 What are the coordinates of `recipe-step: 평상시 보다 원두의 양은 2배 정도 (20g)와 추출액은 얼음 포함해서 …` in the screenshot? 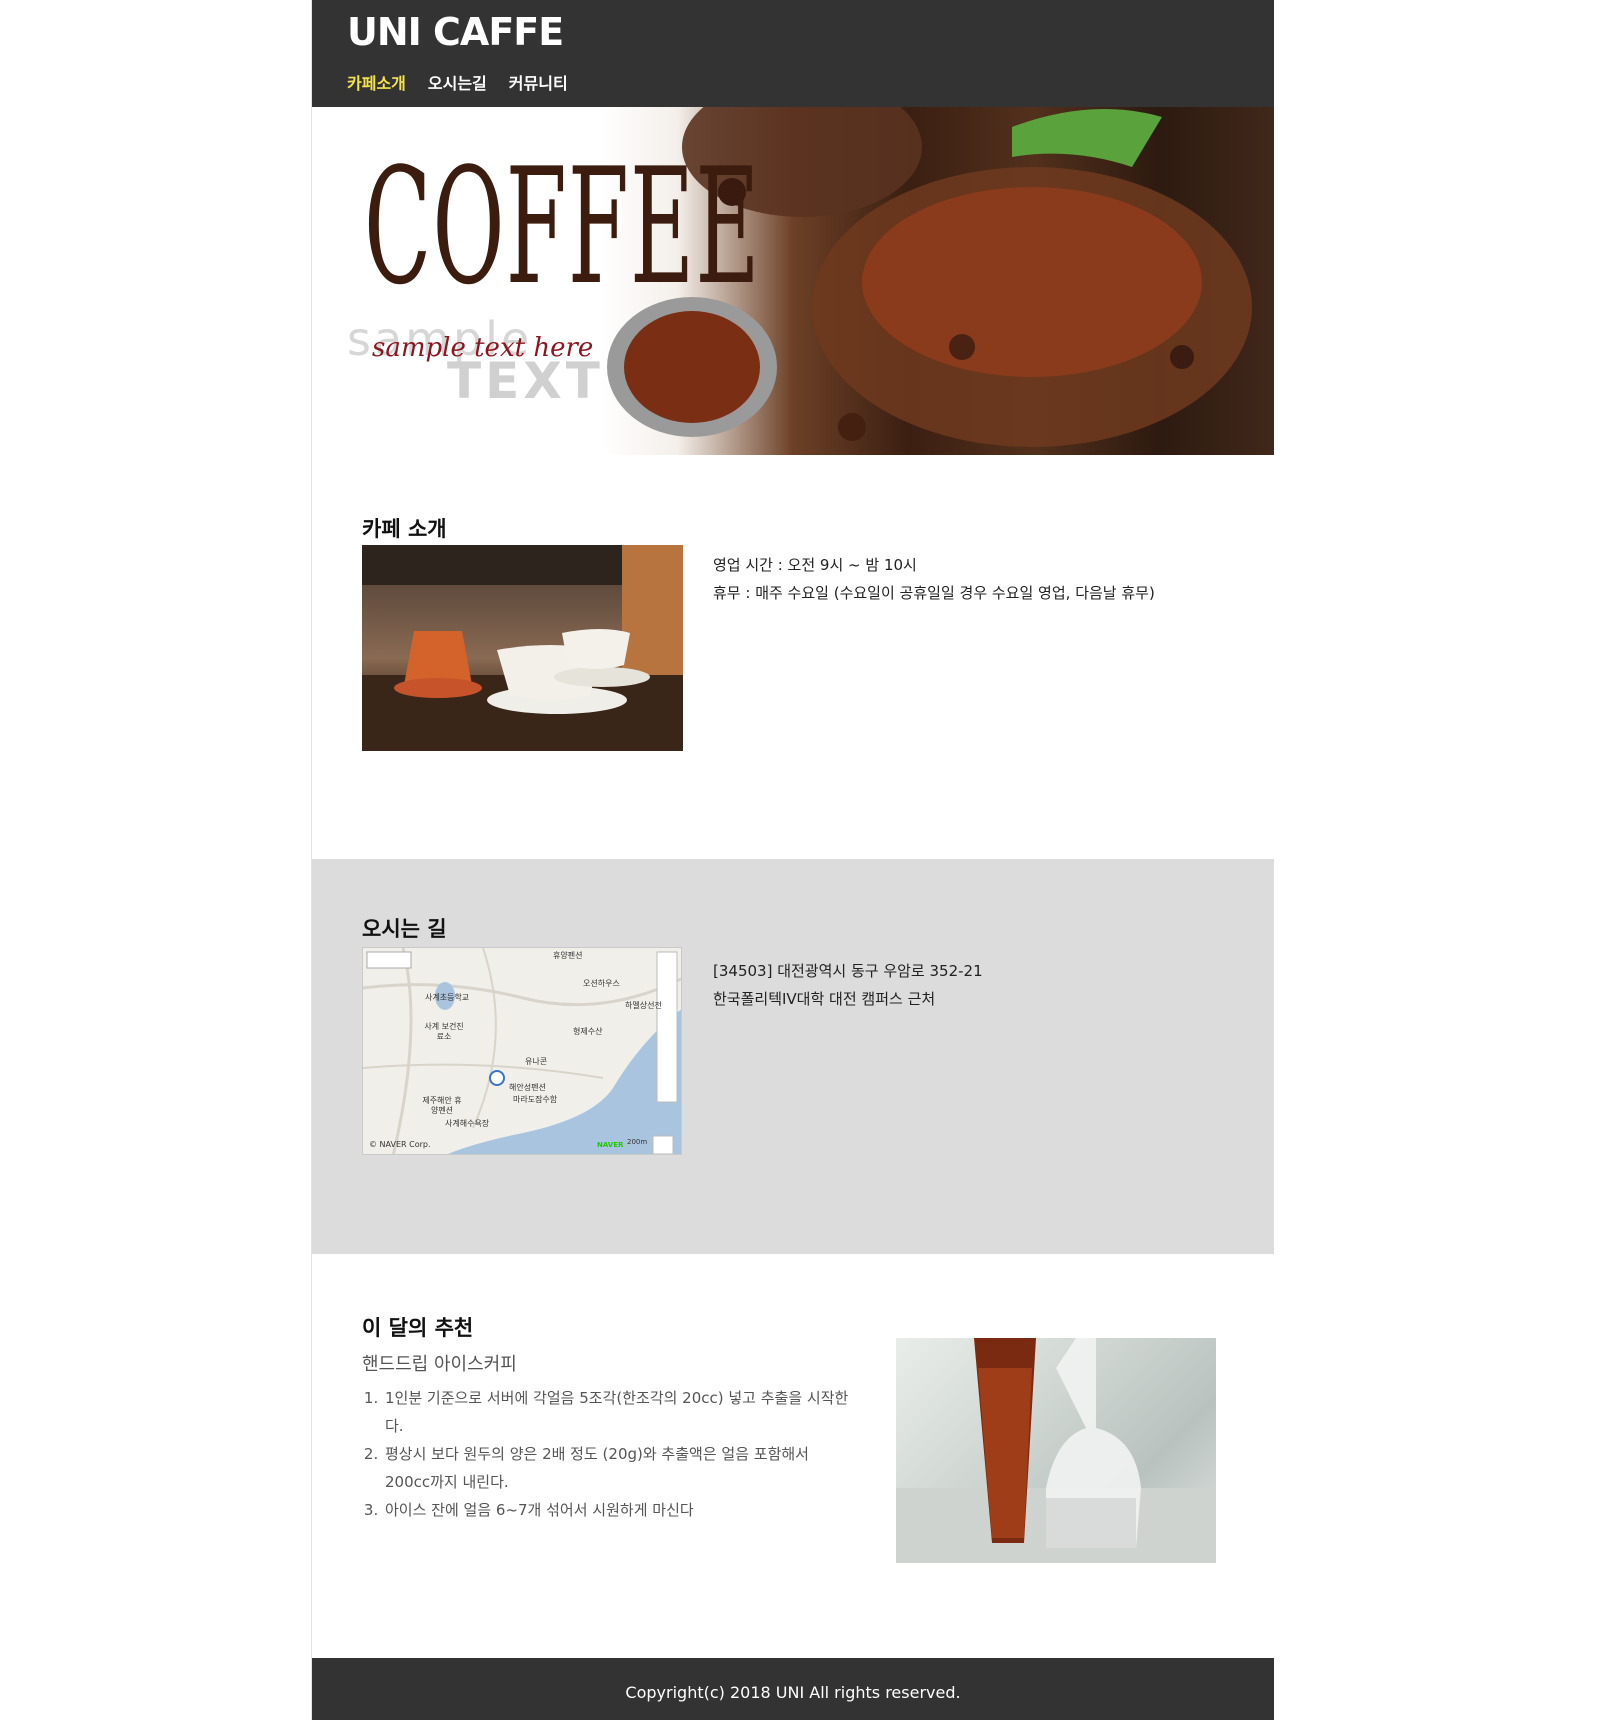 It's located at (618, 1468).